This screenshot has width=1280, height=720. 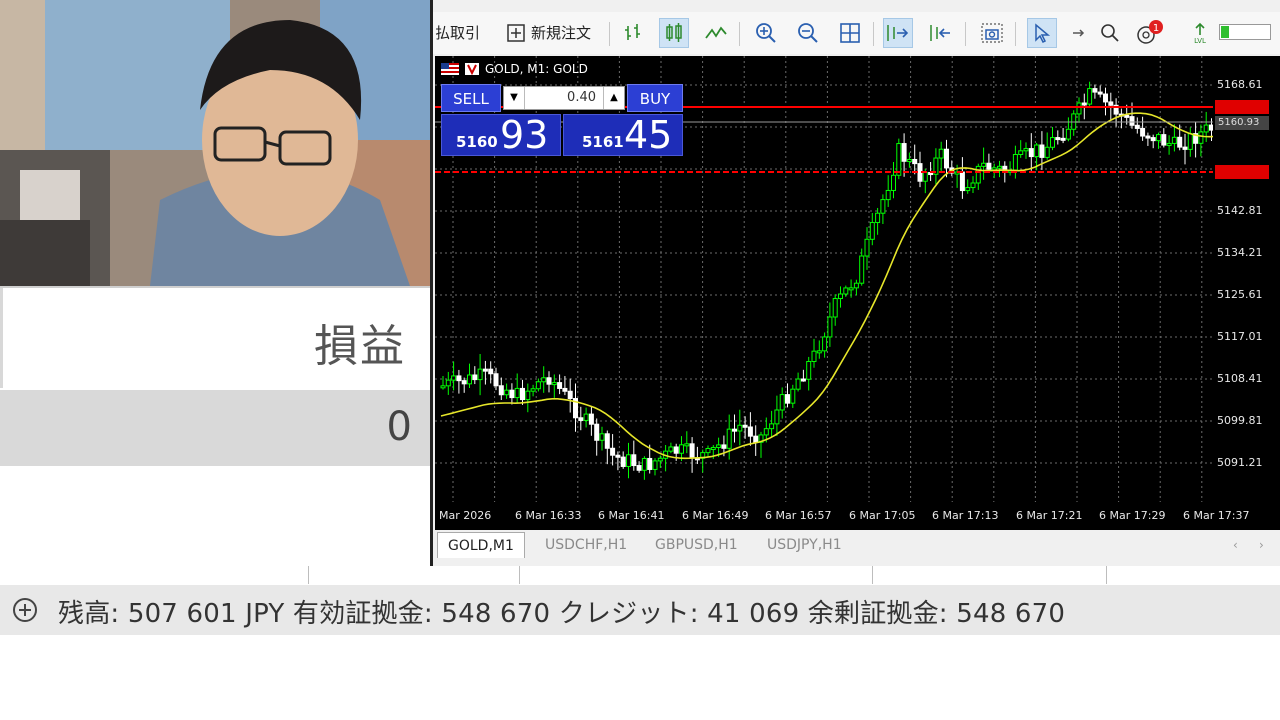 What do you see at coordinates (1042, 33) in the screenshot?
I see `cursor-icon` at bounding box center [1042, 33].